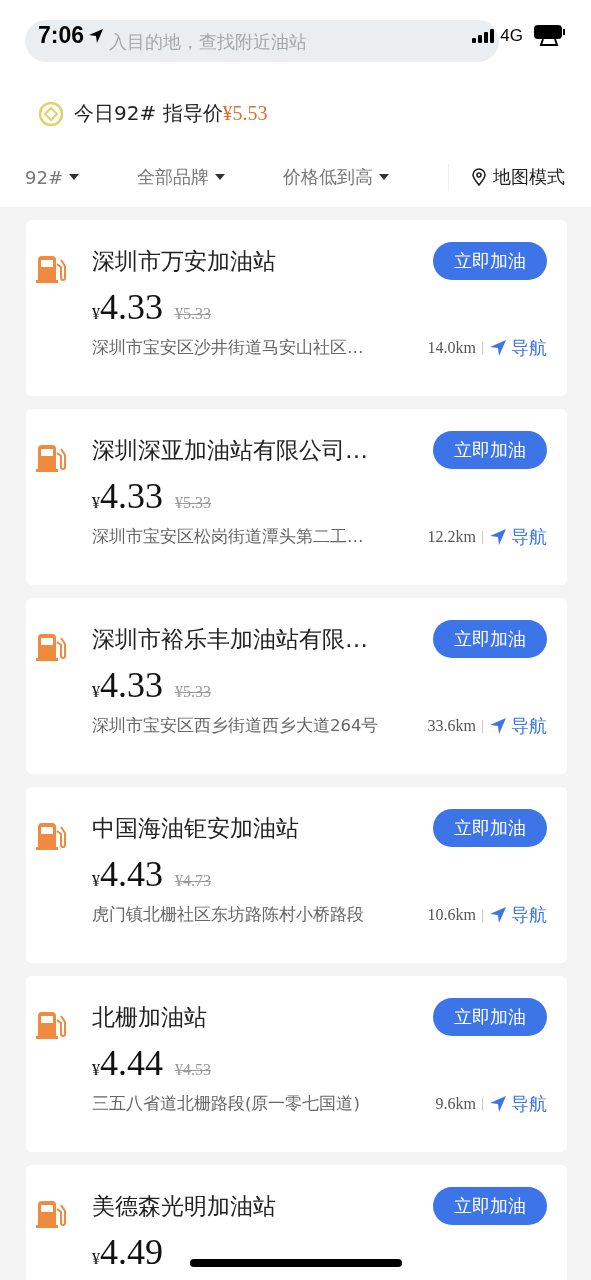 Image resolution: width=591 pixels, height=1280 pixels. I want to click on signal-icon, so click(483, 35).